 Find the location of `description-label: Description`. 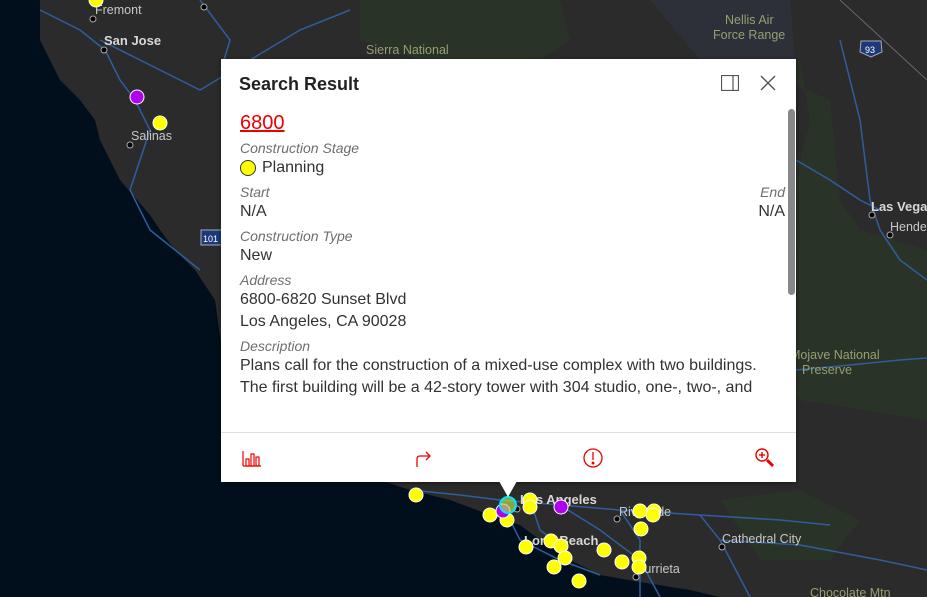

description-label: Description is located at coordinates (275, 346).